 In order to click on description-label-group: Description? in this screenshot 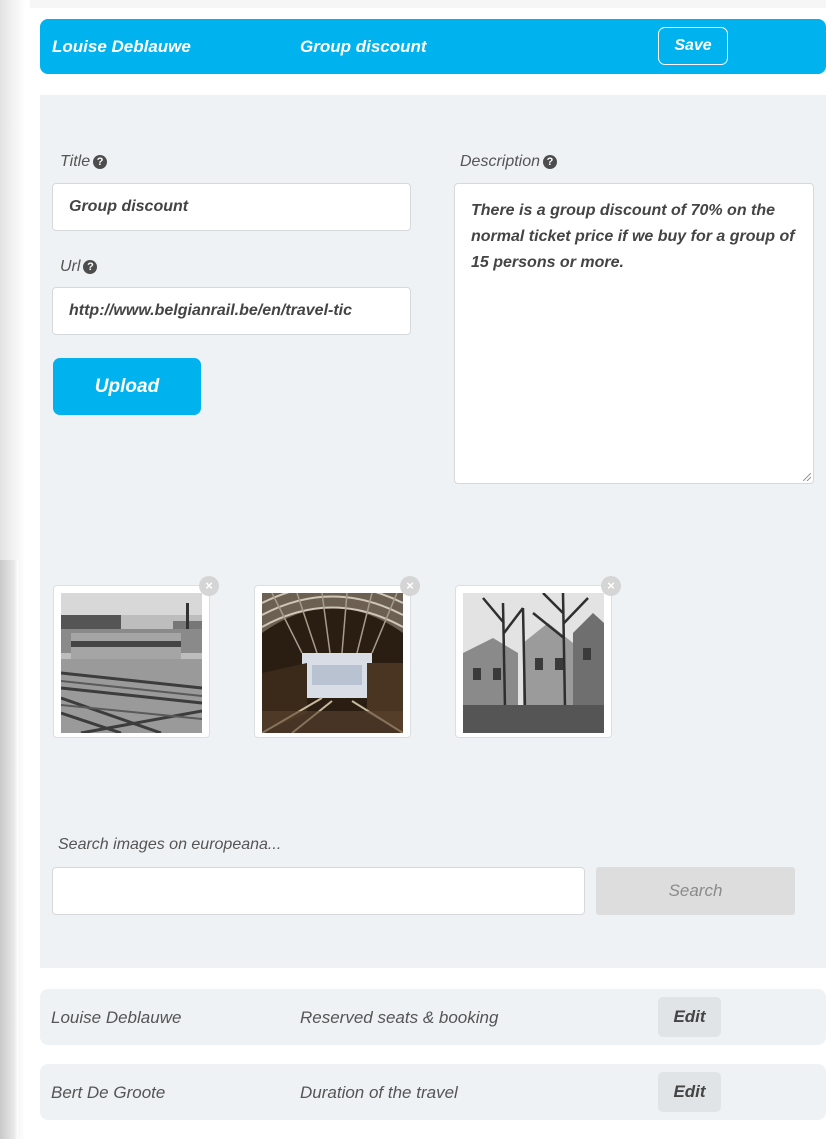, I will do `click(509, 162)`.